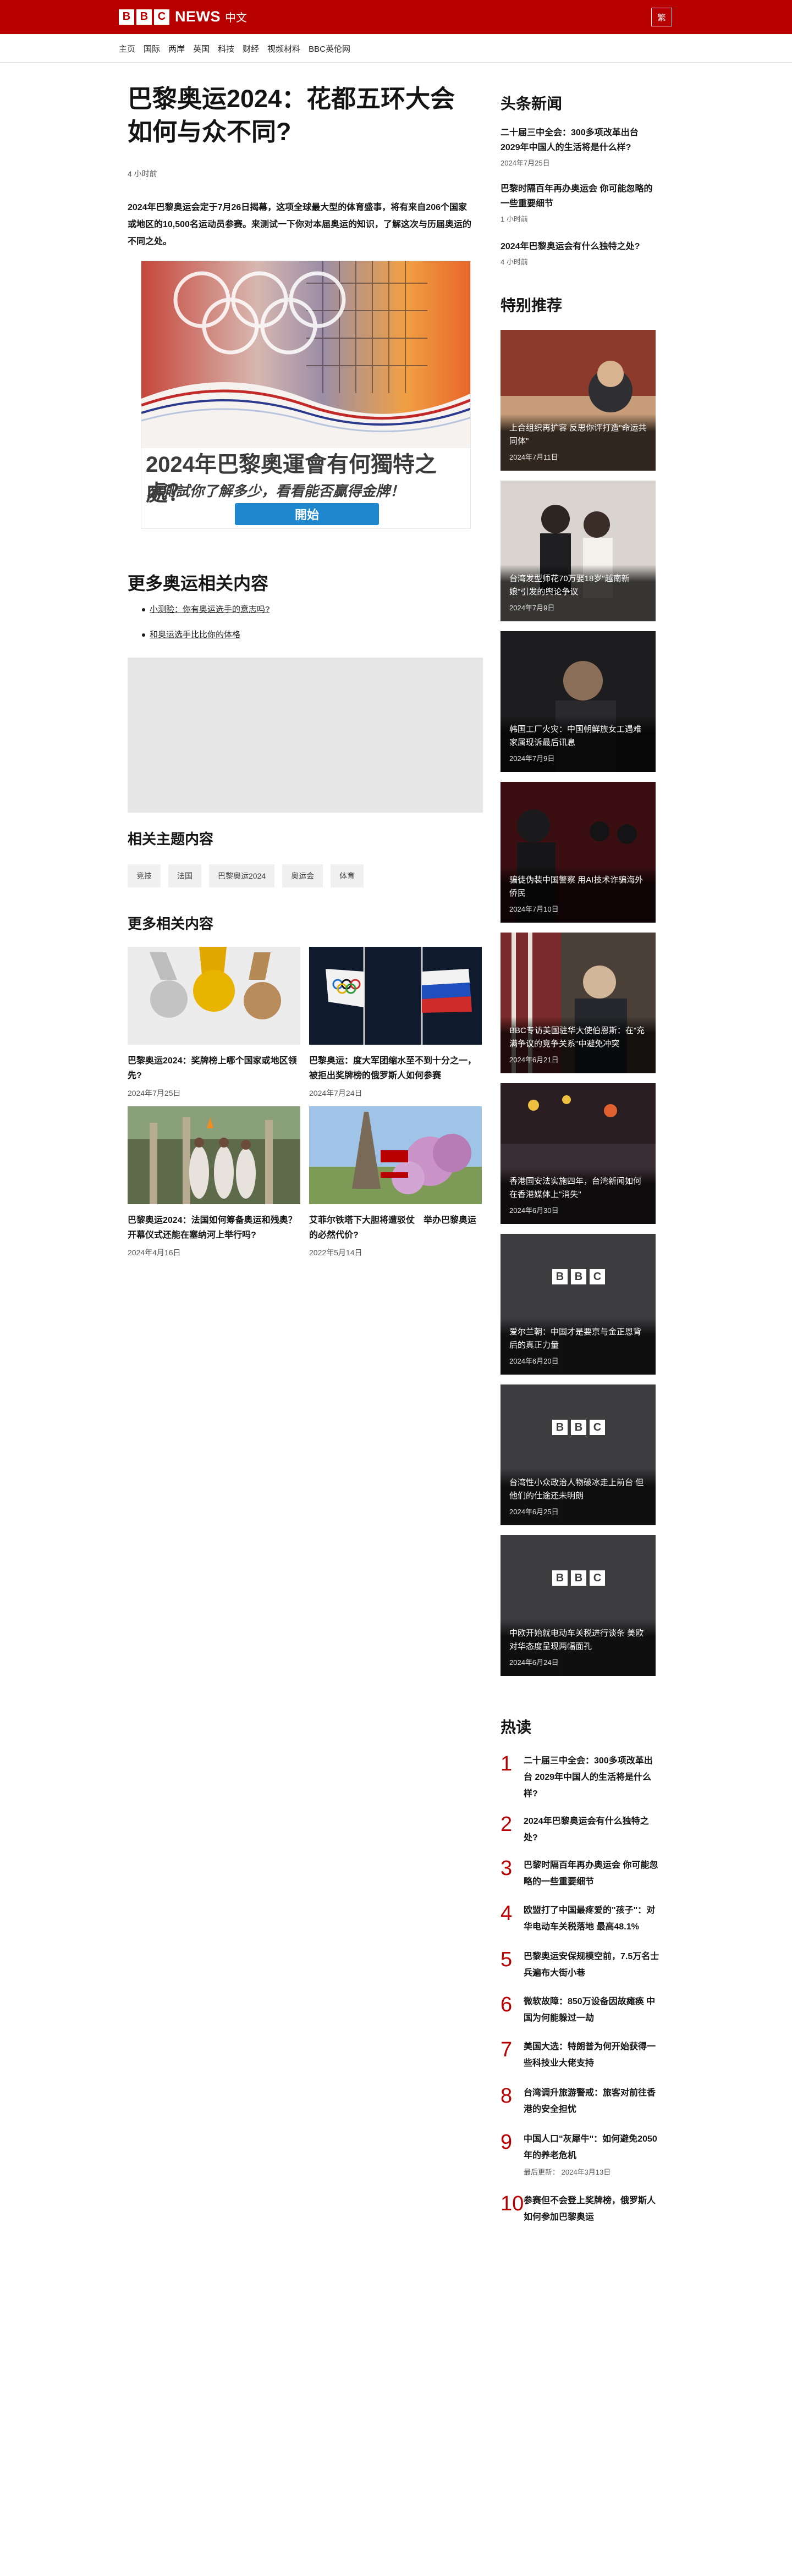  Describe the element at coordinates (347, 875) in the screenshot. I see `topic-tag: 体育` at that location.